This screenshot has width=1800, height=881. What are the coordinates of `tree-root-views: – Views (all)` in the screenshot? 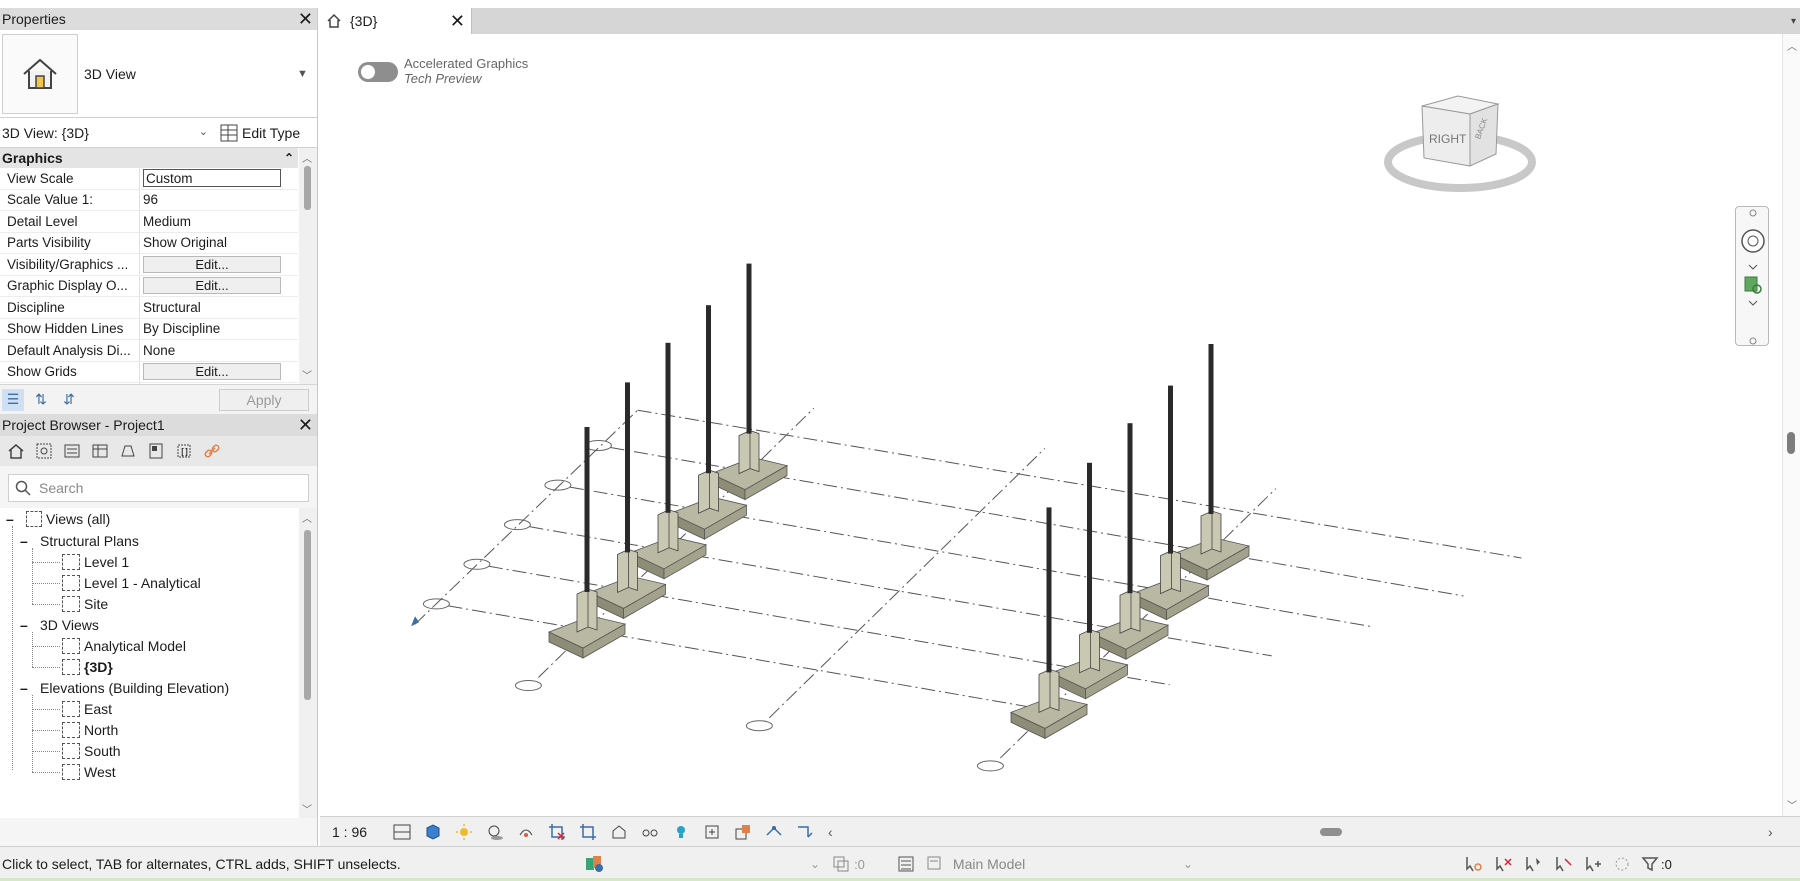 It's located at (58, 519).